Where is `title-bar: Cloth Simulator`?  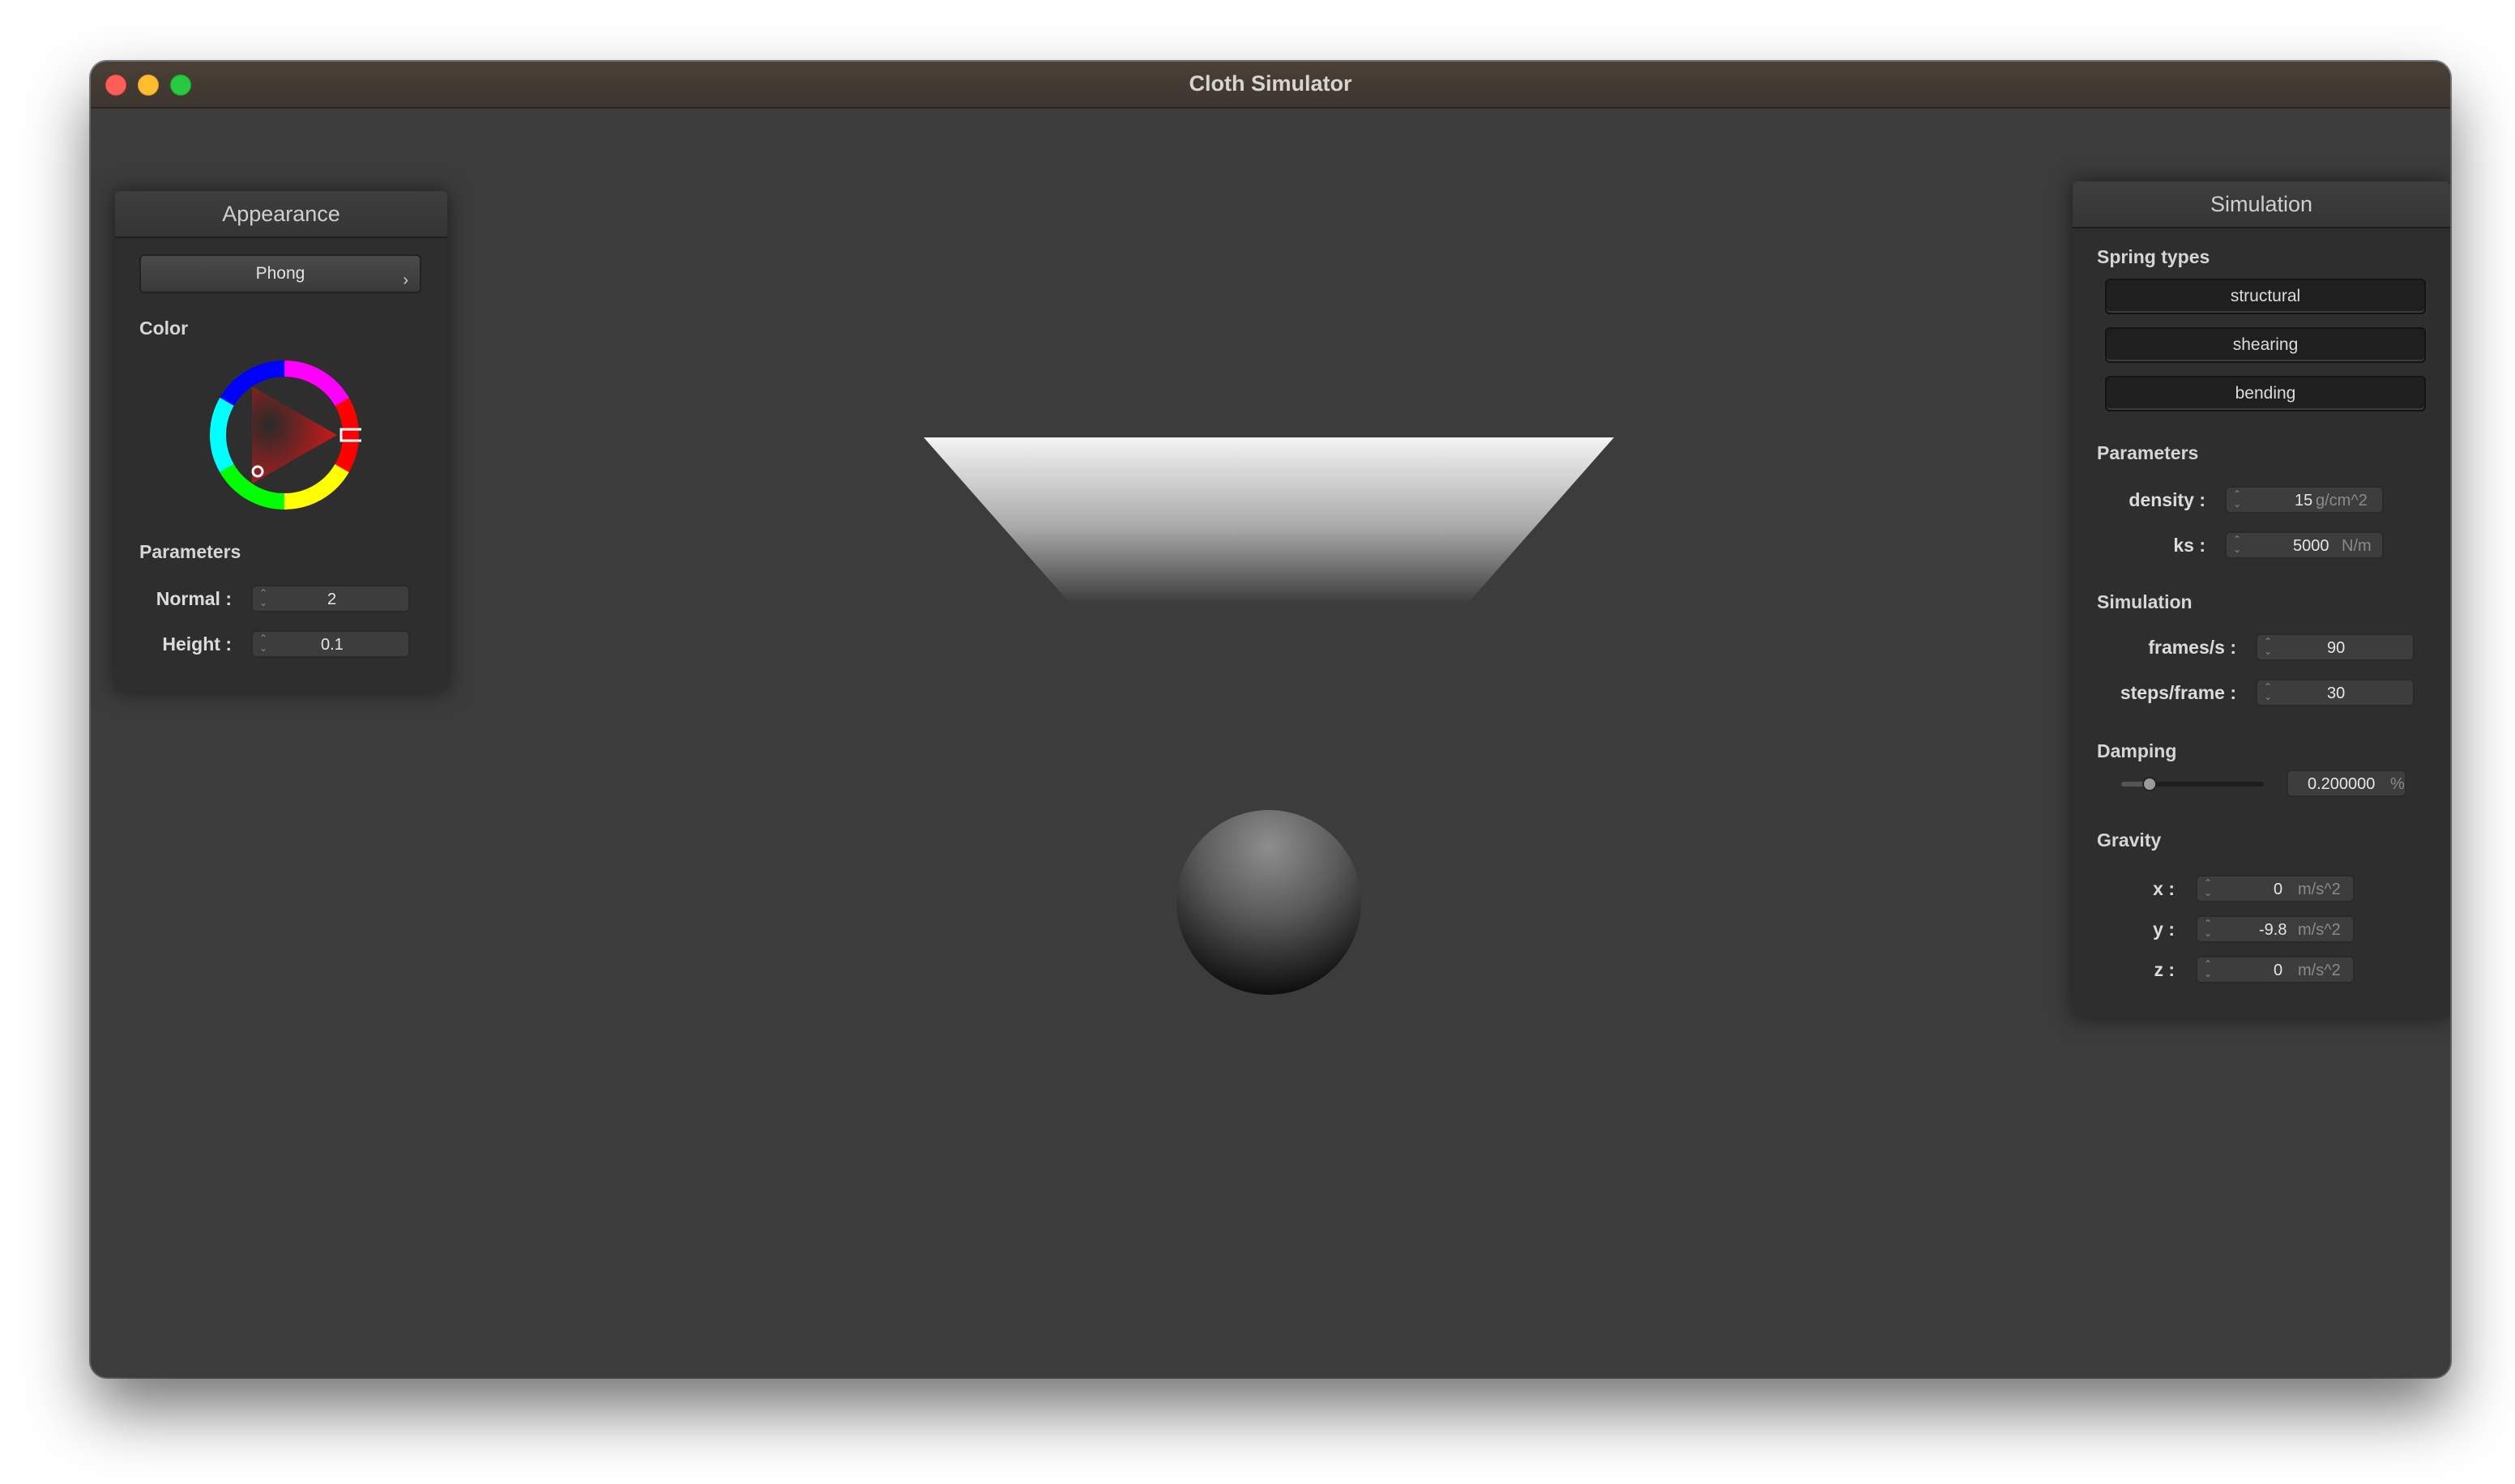 title-bar: Cloth Simulator is located at coordinates (1270, 85).